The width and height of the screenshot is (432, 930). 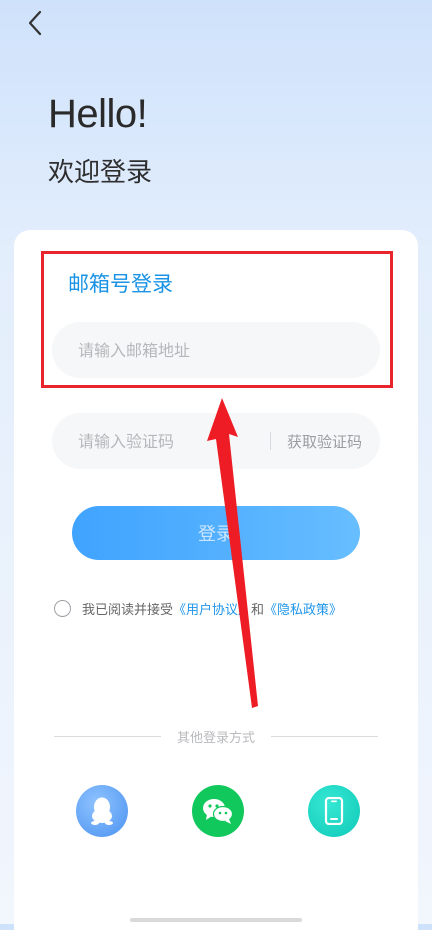 What do you see at coordinates (98, 114) in the screenshot?
I see `greeting-title: Hello!` at bounding box center [98, 114].